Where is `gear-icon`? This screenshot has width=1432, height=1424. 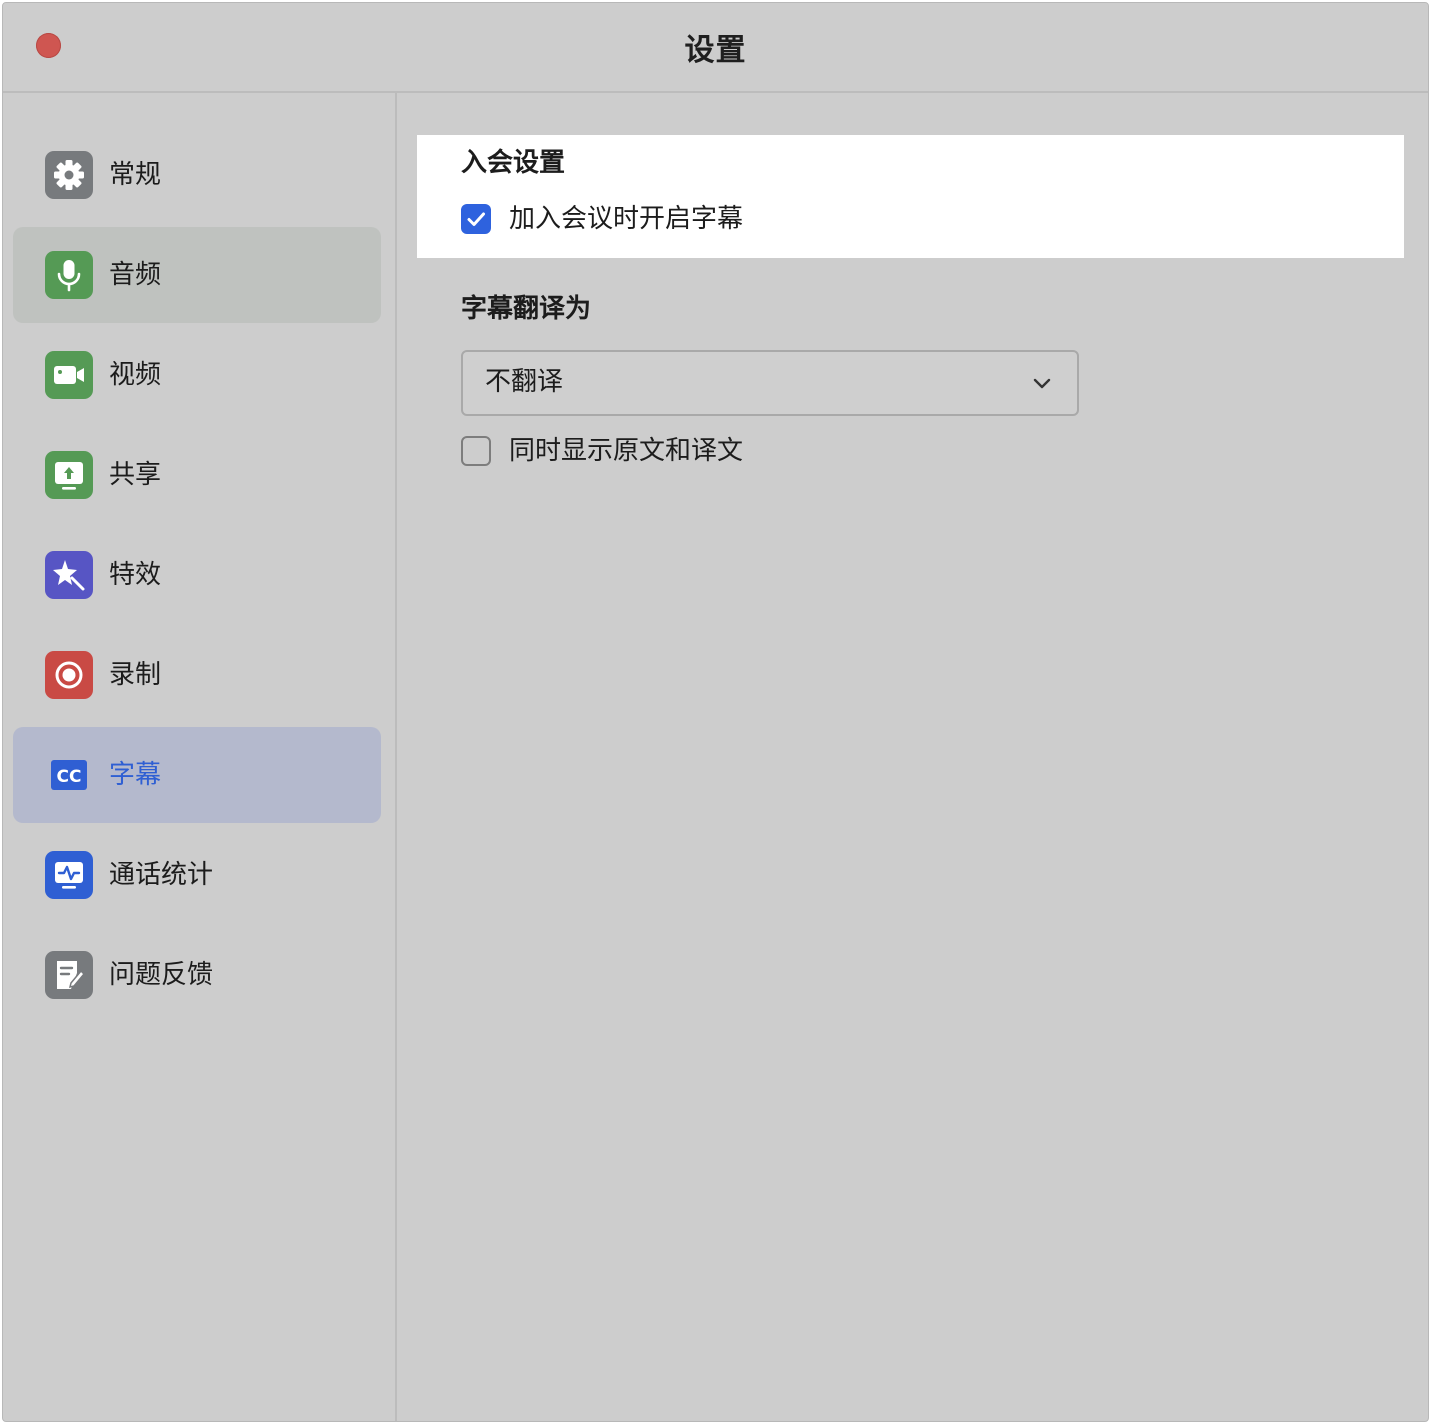 gear-icon is located at coordinates (69, 175).